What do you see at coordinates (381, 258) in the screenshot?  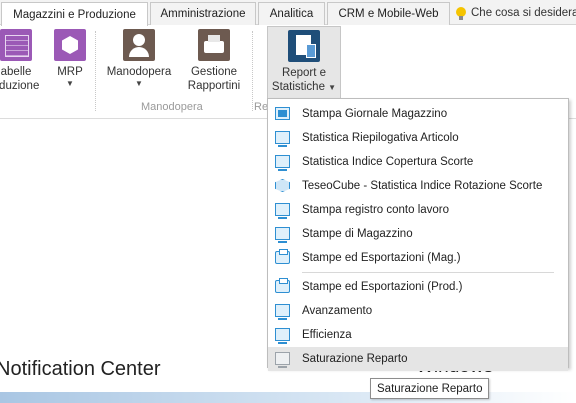 I see `menu-item-label: Stampe ed Esportazioni (Mag.)` at bounding box center [381, 258].